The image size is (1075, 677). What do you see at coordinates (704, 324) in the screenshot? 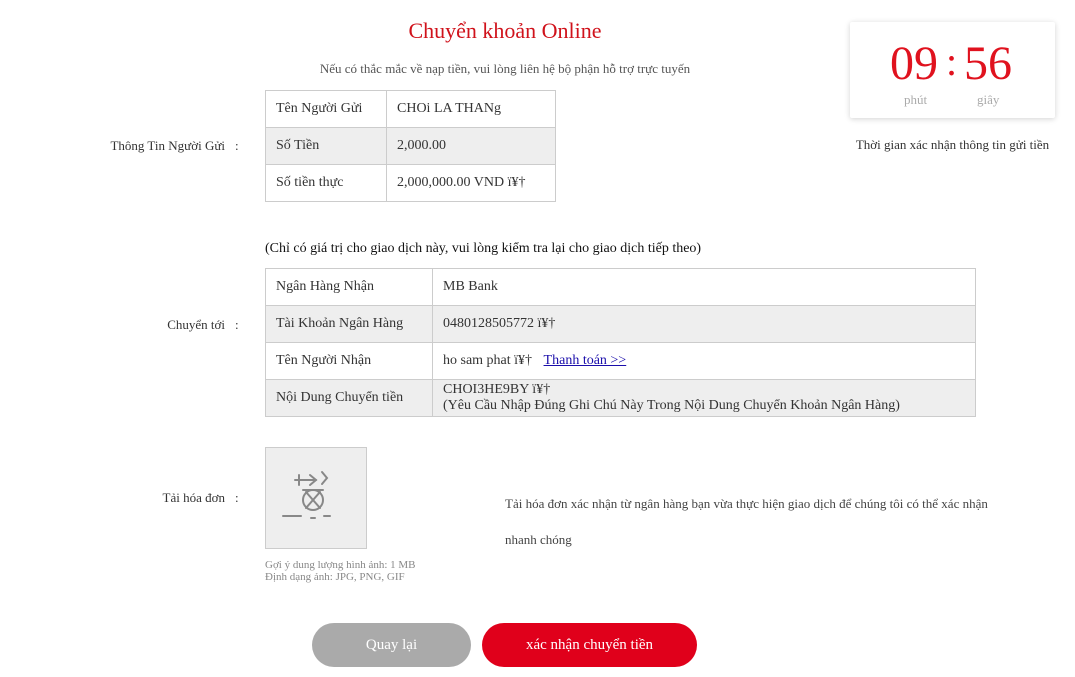
I see `bank-account-value: 0480128505772 ï¥†` at bounding box center [704, 324].